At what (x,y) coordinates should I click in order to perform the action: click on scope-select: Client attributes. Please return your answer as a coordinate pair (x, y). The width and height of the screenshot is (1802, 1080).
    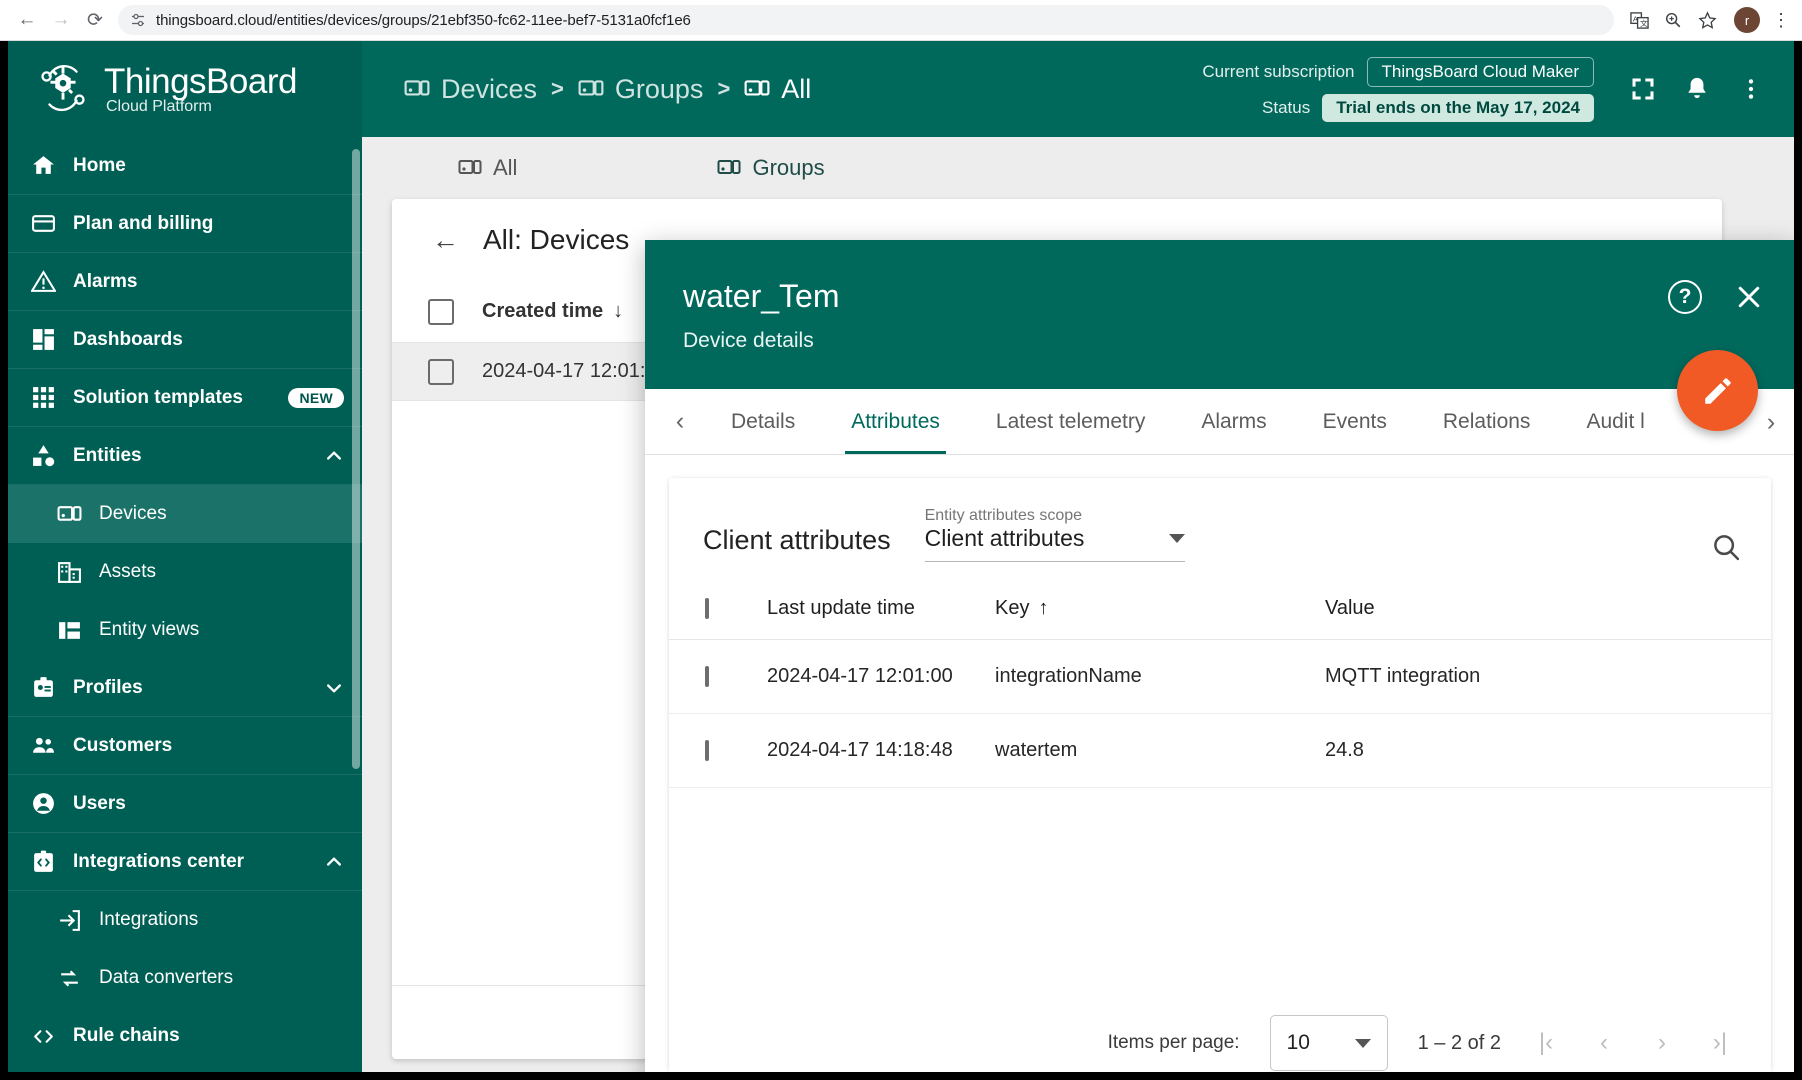
    Looking at the image, I should click on (1054, 543).